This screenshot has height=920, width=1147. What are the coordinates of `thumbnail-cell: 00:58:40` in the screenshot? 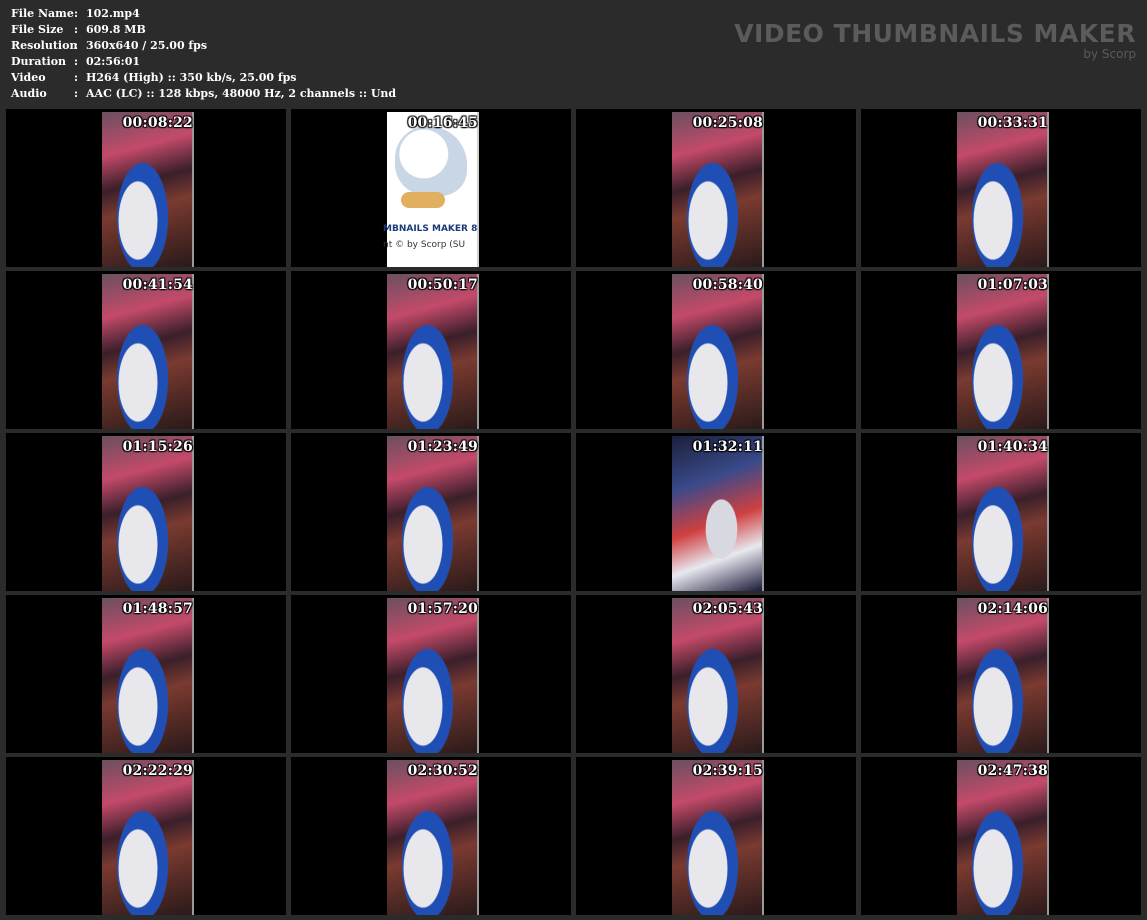 It's located at (716, 350).